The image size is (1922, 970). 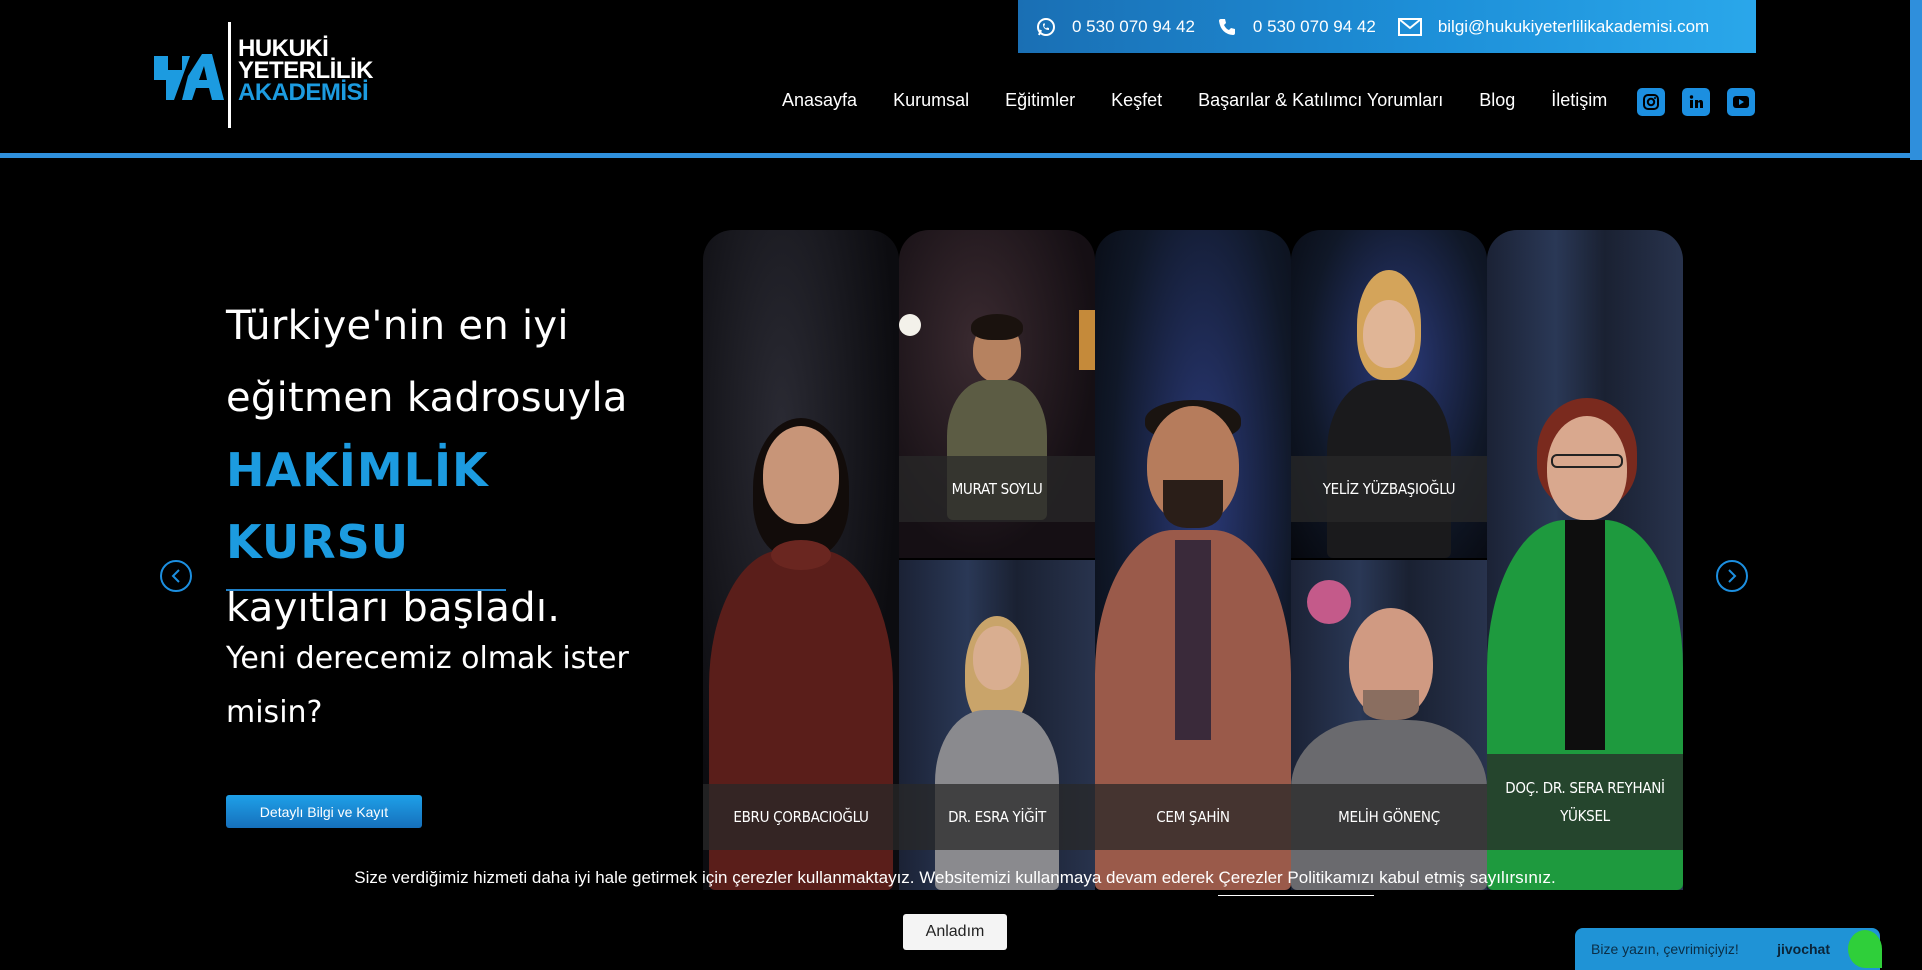 What do you see at coordinates (1916, 80) in the screenshot?
I see `header-side-strip` at bounding box center [1916, 80].